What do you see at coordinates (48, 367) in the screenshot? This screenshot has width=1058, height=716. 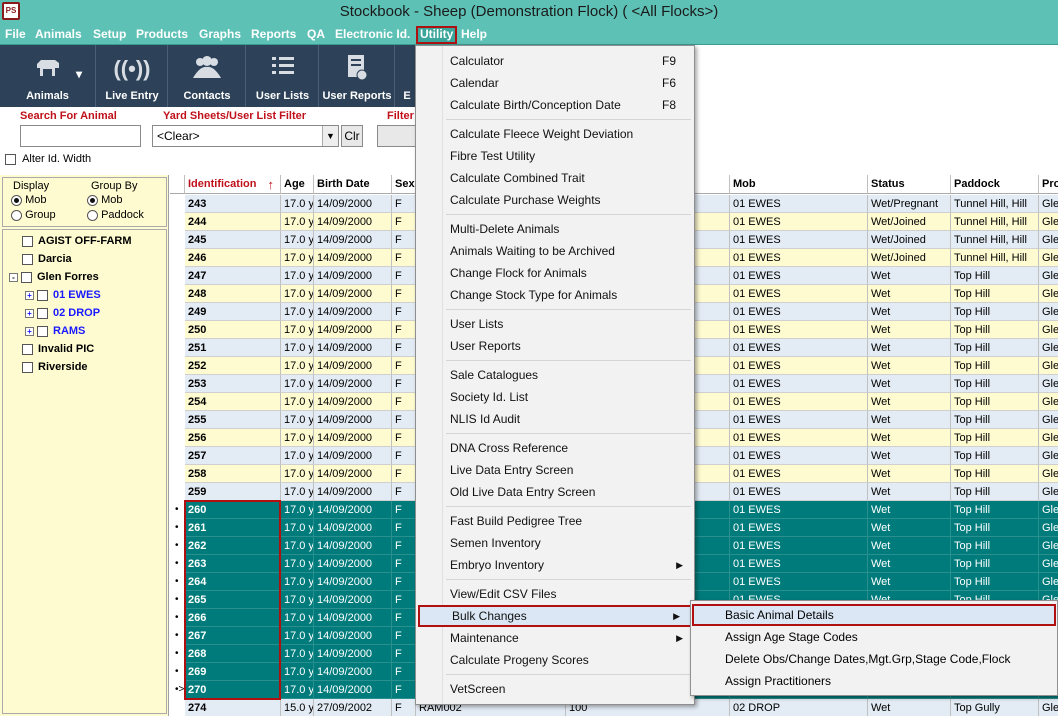 I see `tree-item-riverside: Riverside` at bounding box center [48, 367].